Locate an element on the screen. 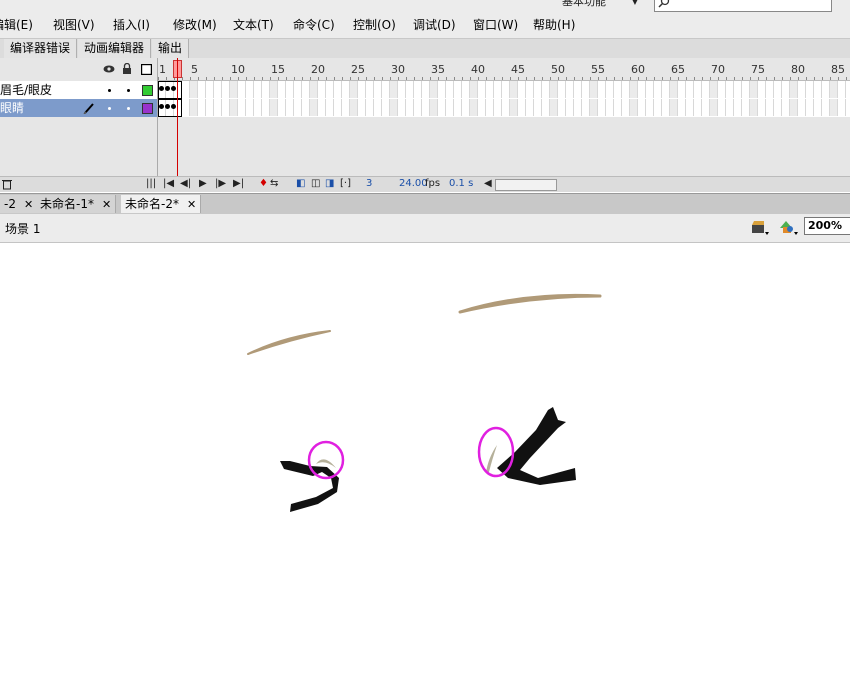 Image resolution: width=850 pixels, height=691 pixels. search-input is located at coordinates (750, 5).